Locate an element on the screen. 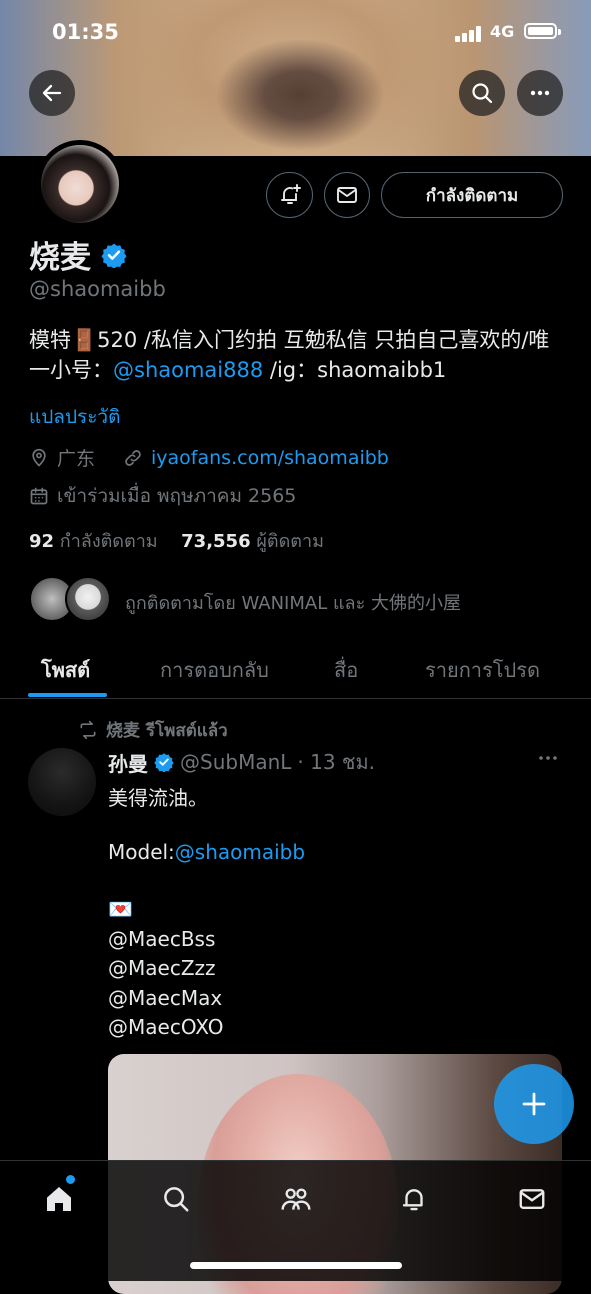  nav-home is located at coordinates (59, 1199).